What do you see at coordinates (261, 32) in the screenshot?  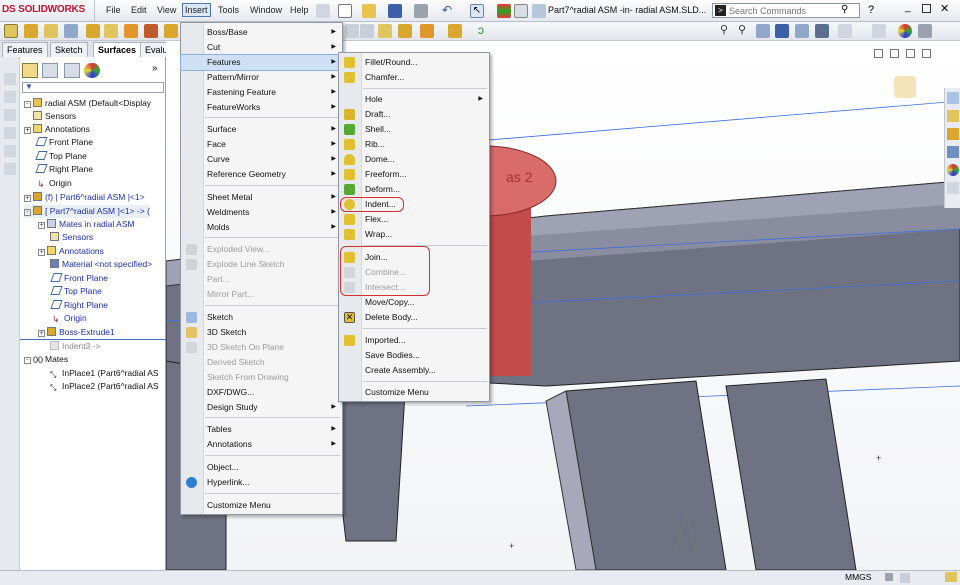 I see `menu-item-boss-base: Boss/Base ▶` at bounding box center [261, 32].